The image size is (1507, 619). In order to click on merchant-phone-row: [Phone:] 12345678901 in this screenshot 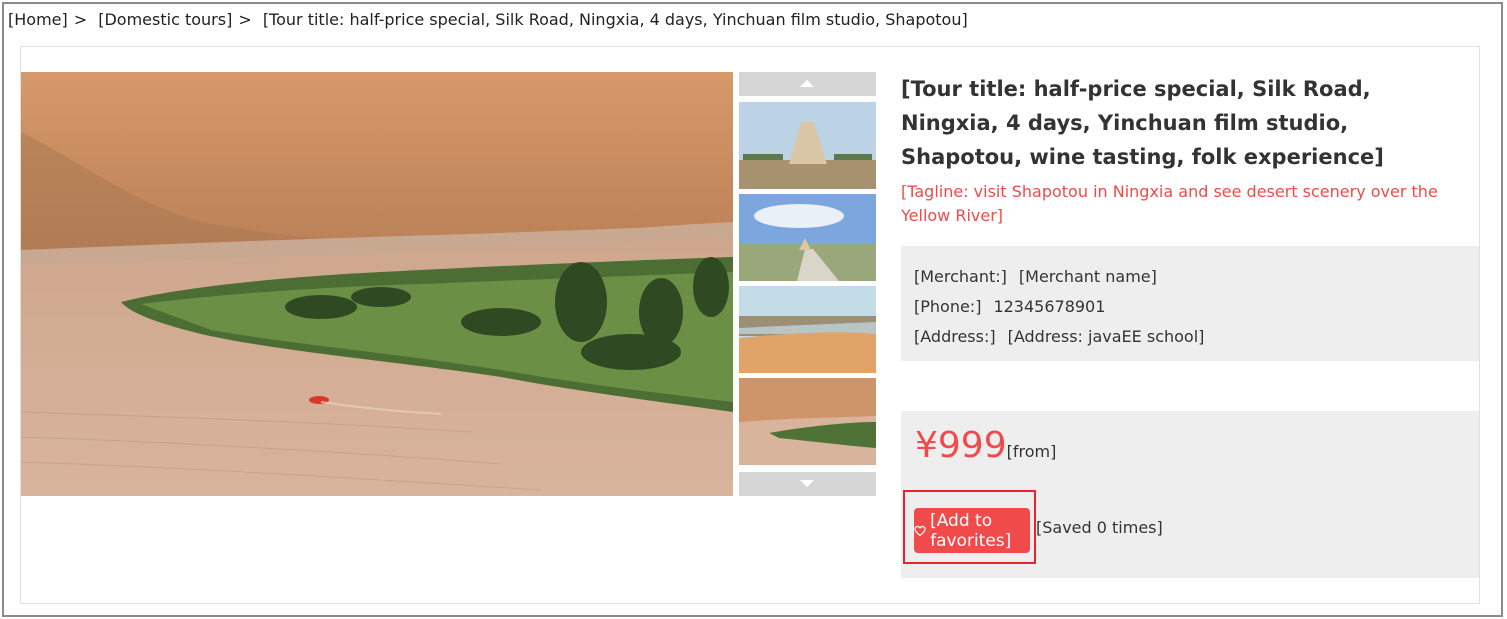, I will do `click(1196, 307)`.